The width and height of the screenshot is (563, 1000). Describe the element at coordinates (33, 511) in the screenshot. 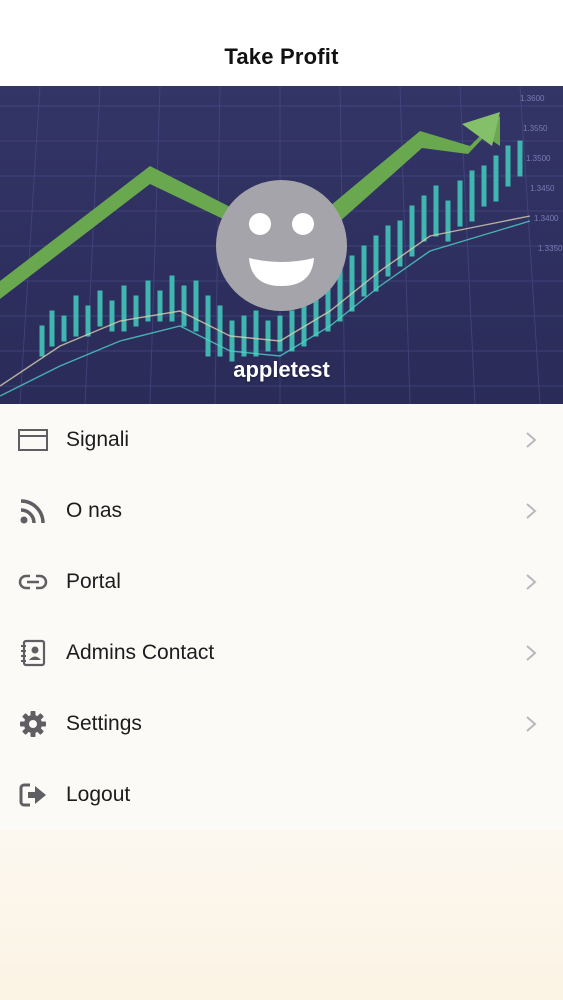

I see `rss-icon` at that location.